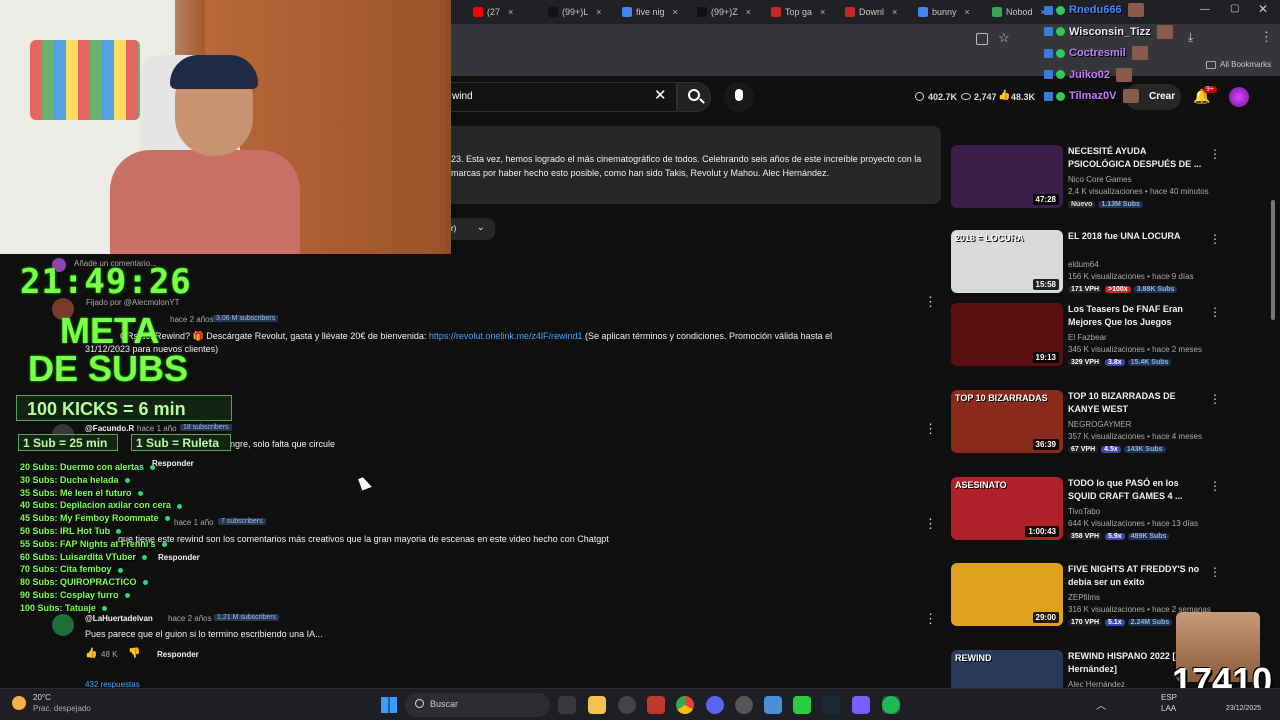 This screenshot has height=720, width=1280. Describe the element at coordinates (831, 705) in the screenshot. I see `steam-icon` at that location.